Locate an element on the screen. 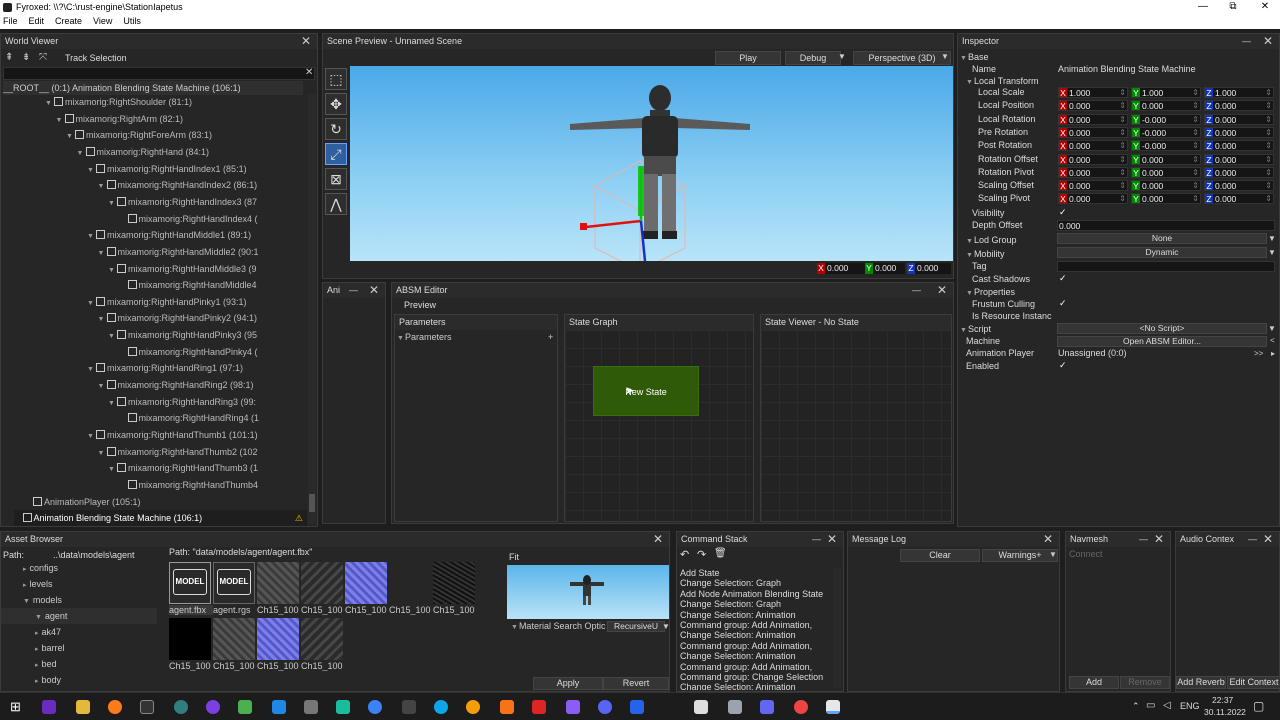 This screenshot has width=1280, height=720. clear-search-icon: ✕ is located at coordinates (309, 72).